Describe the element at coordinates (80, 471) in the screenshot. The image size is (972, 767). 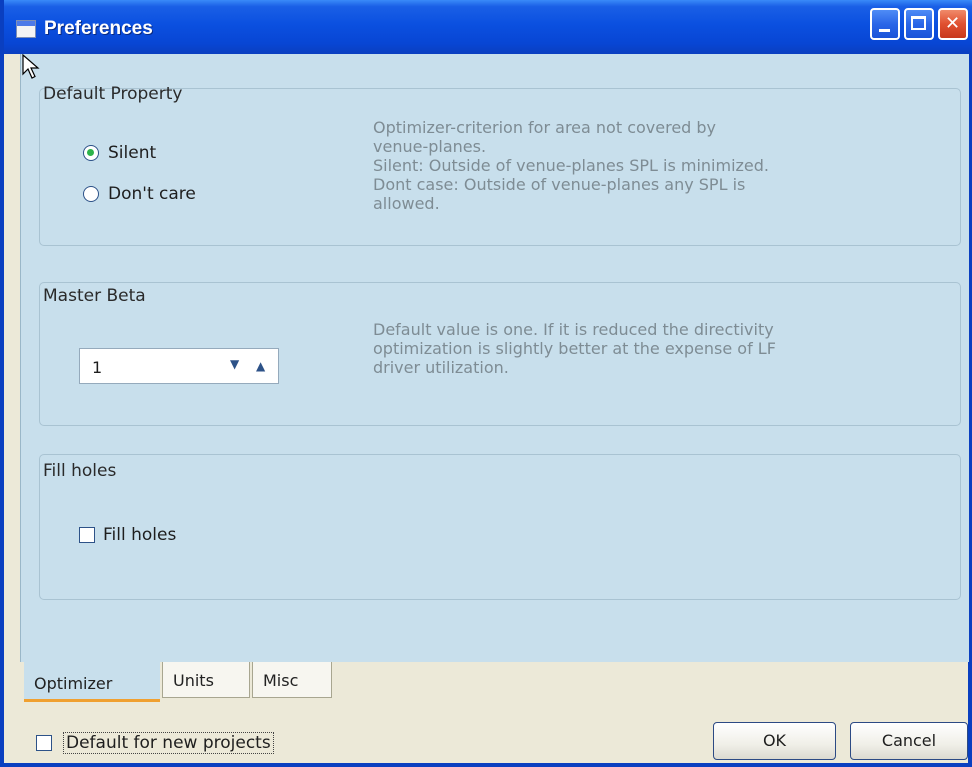
I see `fill-holes-title: Fill holes` at that location.